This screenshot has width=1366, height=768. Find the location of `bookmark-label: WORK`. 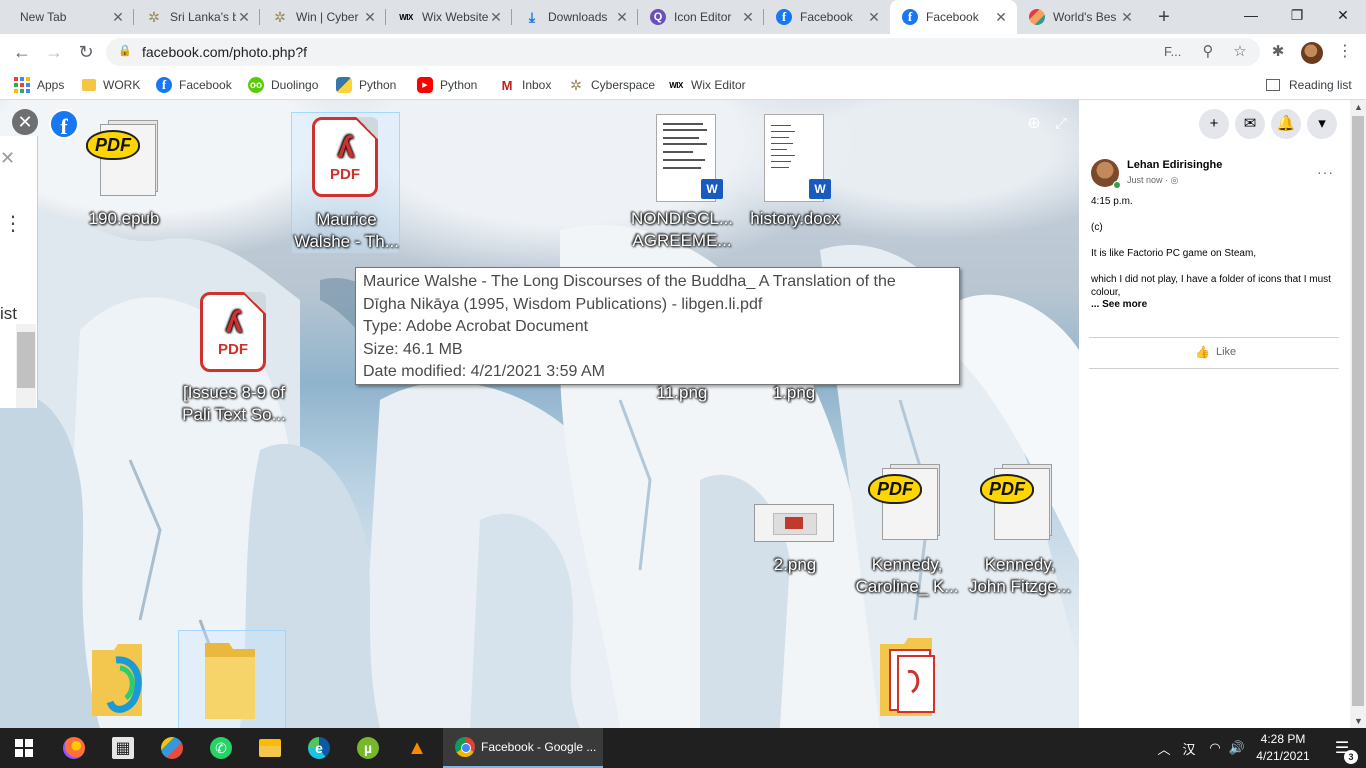

bookmark-label: WORK is located at coordinates (122, 85).